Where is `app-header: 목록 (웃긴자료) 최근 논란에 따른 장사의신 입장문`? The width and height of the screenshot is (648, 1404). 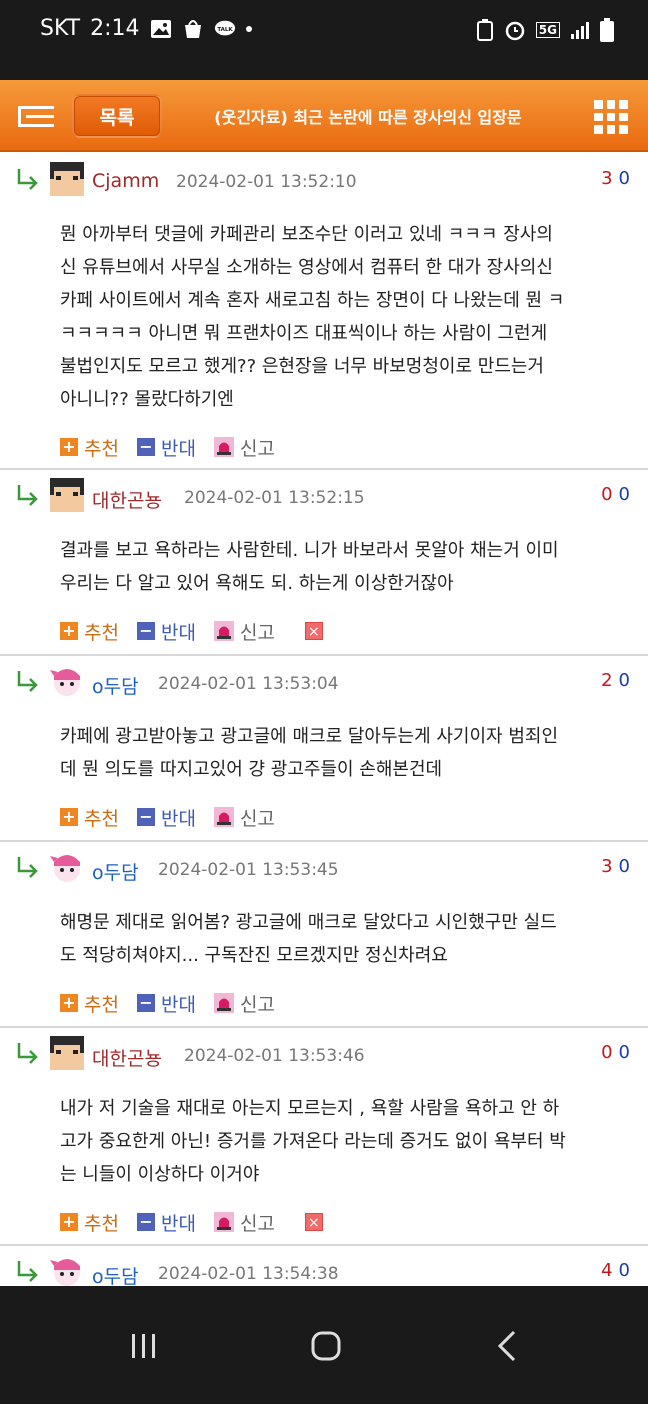
app-header: 목록 (웃긴자료) 최근 논란에 따른 장사의신 입장문 is located at coordinates (324, 116).